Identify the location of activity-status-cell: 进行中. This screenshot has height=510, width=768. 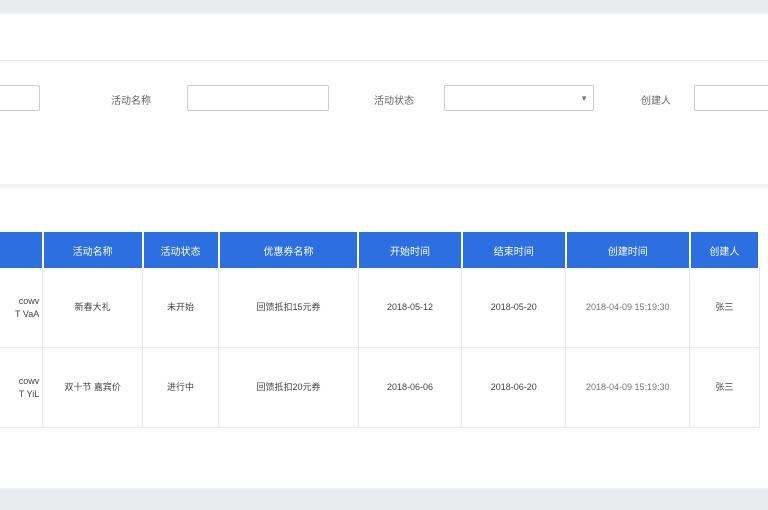
(180, 387).